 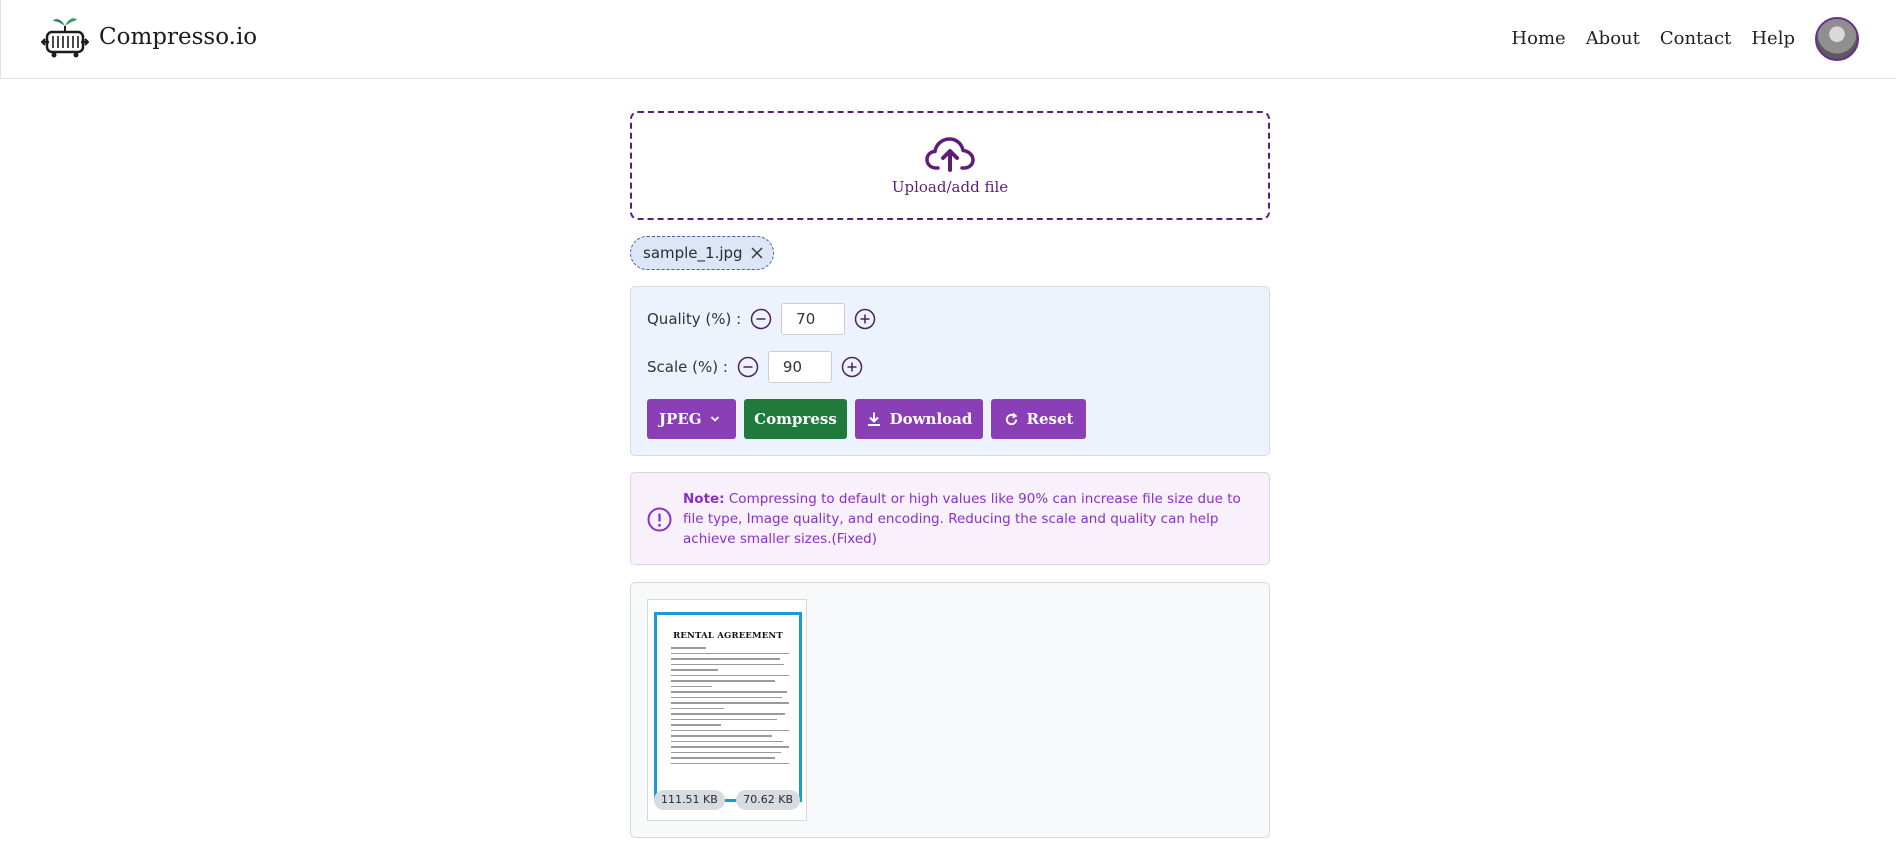 I want to click on download-button: Download, so click(x=919, y=419).